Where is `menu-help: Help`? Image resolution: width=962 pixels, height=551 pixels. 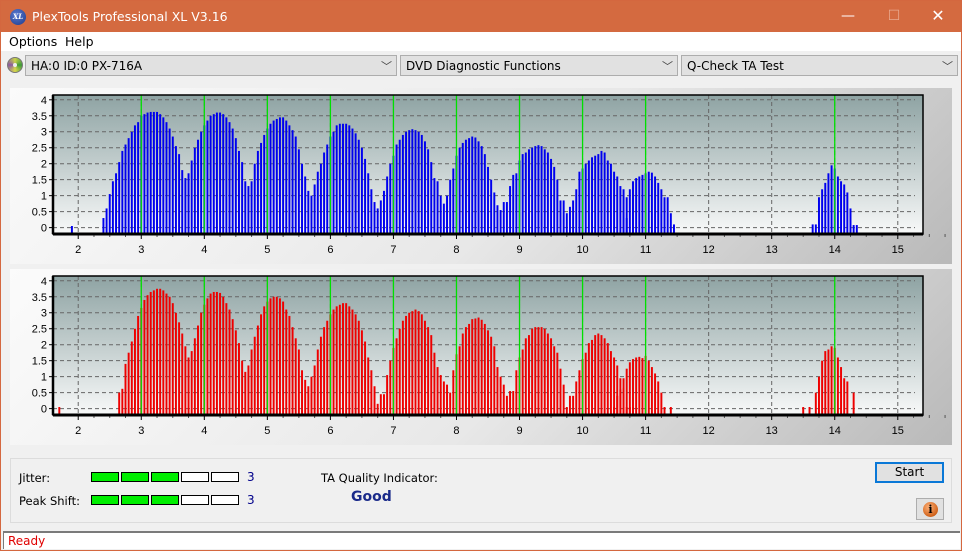 menu-help: Help is located at coordinates (79, 41).